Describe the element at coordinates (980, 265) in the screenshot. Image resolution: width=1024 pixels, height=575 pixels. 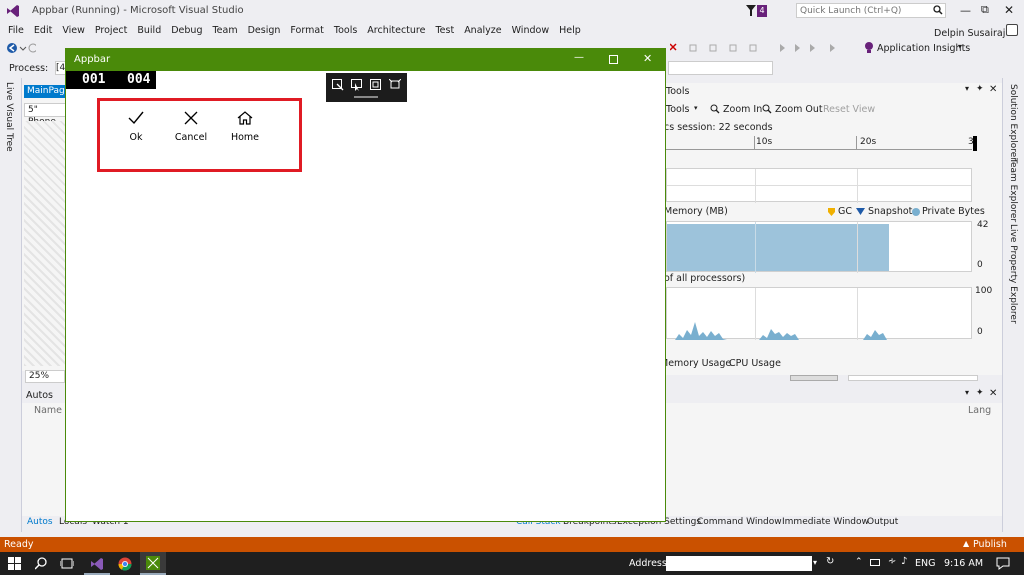
I see `memory-axis-min: 0` at that location.